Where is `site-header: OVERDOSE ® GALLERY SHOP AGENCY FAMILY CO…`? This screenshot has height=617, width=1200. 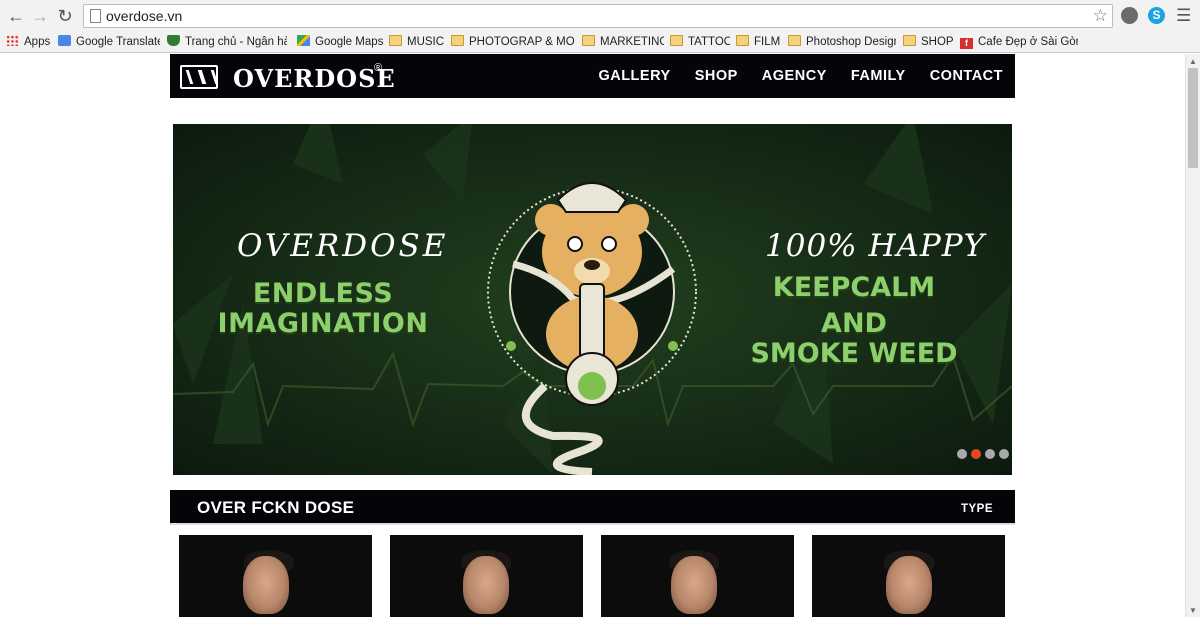
site-header: OVERDOSE ® GALLERY SHOP AGENCY FAMILY CO… is located at coordinates (592, 76).